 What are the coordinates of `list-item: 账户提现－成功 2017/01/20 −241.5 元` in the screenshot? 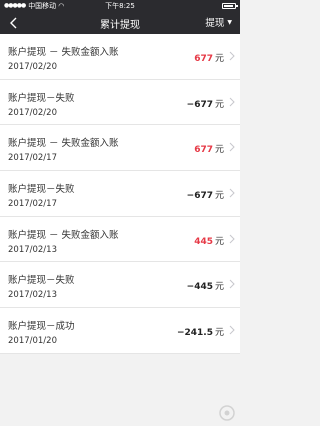 It's located at (120, 331).